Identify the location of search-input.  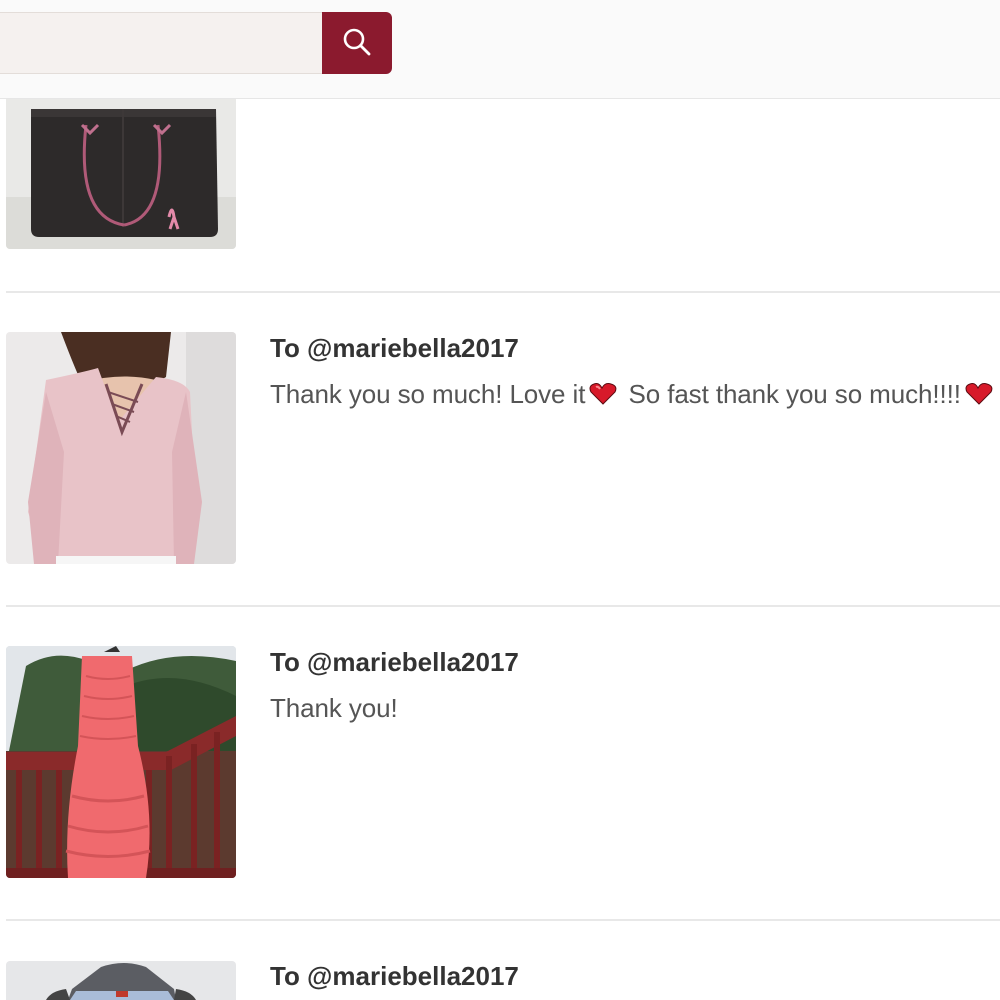
(162, 43).